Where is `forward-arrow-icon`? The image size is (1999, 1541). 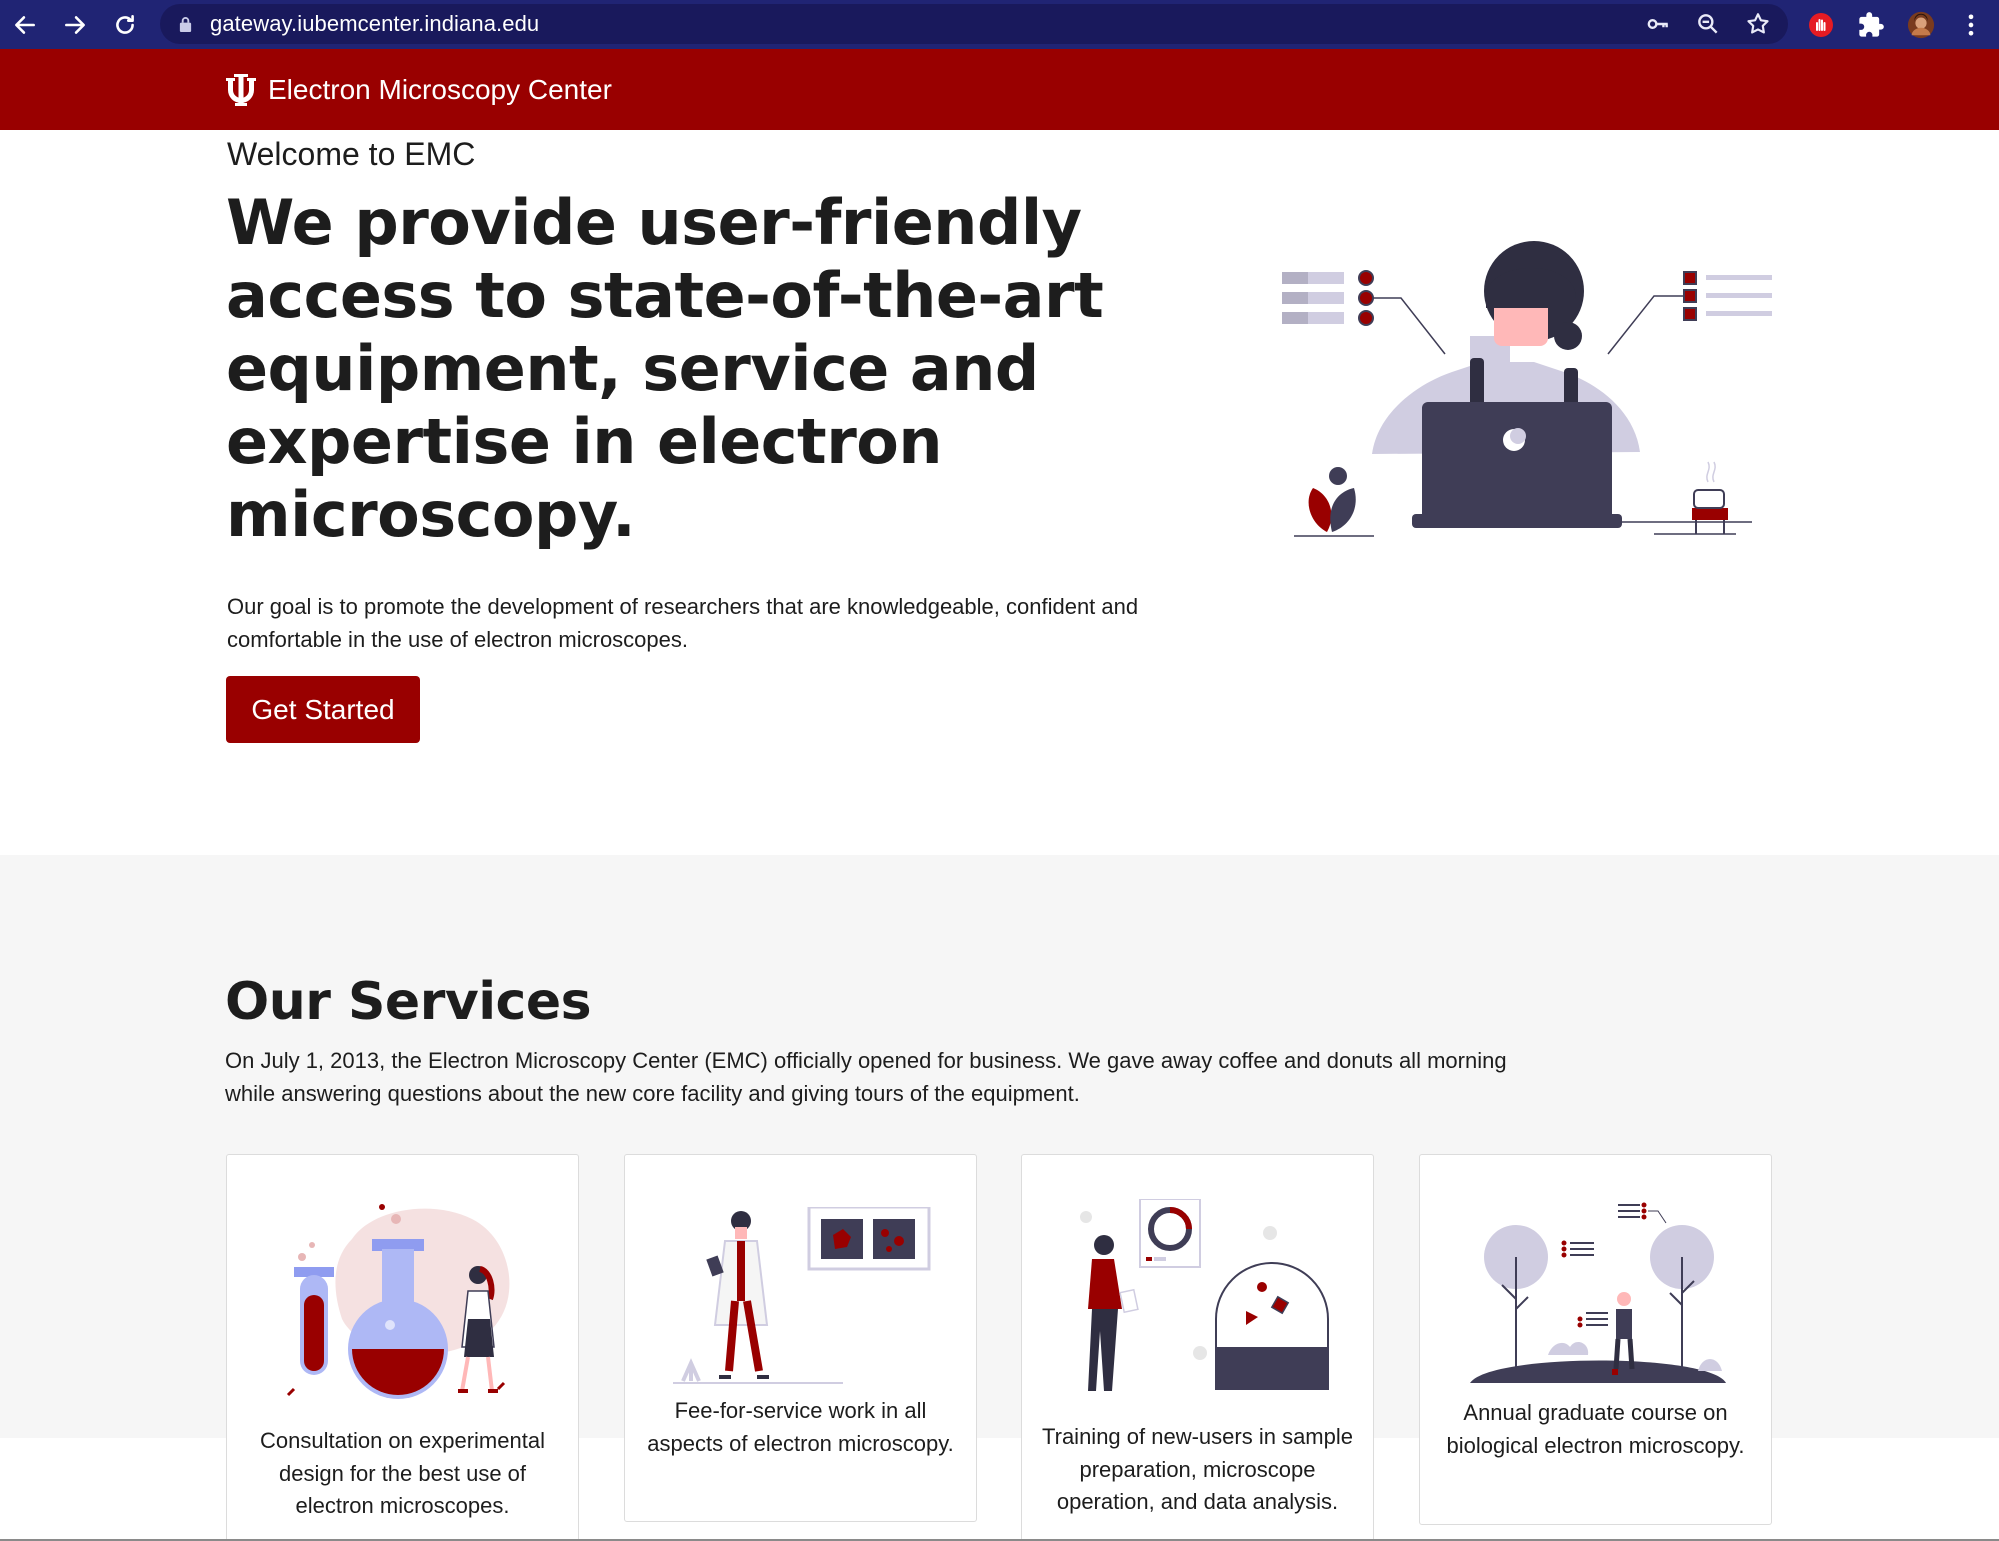 forward-arrow-icon is located at coordinates (75, 24).